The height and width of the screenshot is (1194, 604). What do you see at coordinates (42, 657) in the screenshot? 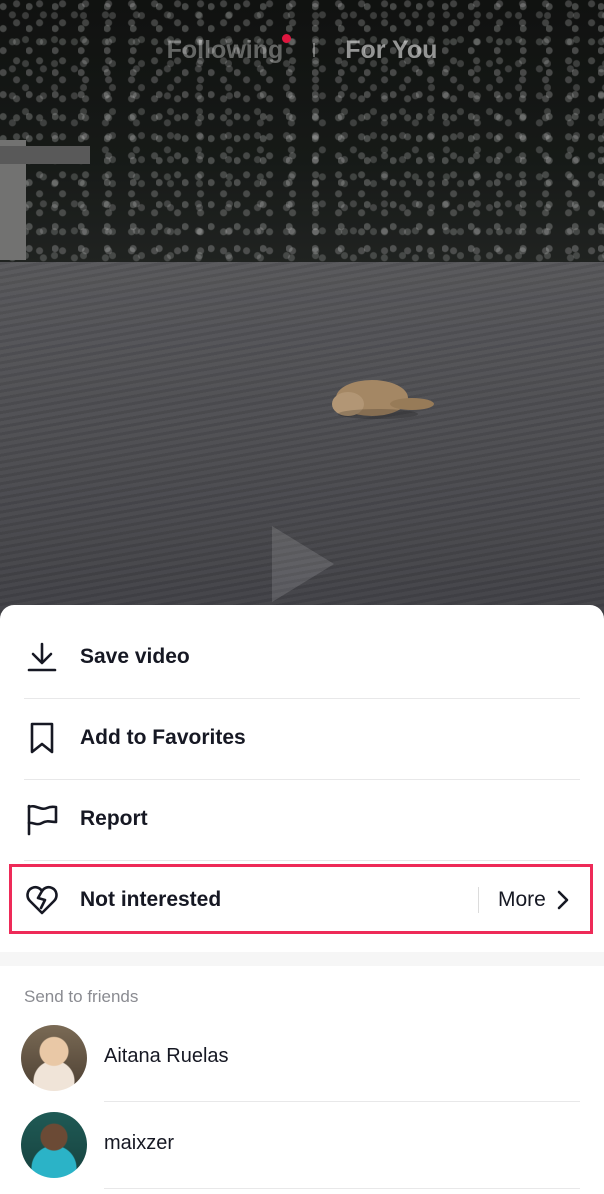
I see `download-icon` at bounding box center [42, 657].